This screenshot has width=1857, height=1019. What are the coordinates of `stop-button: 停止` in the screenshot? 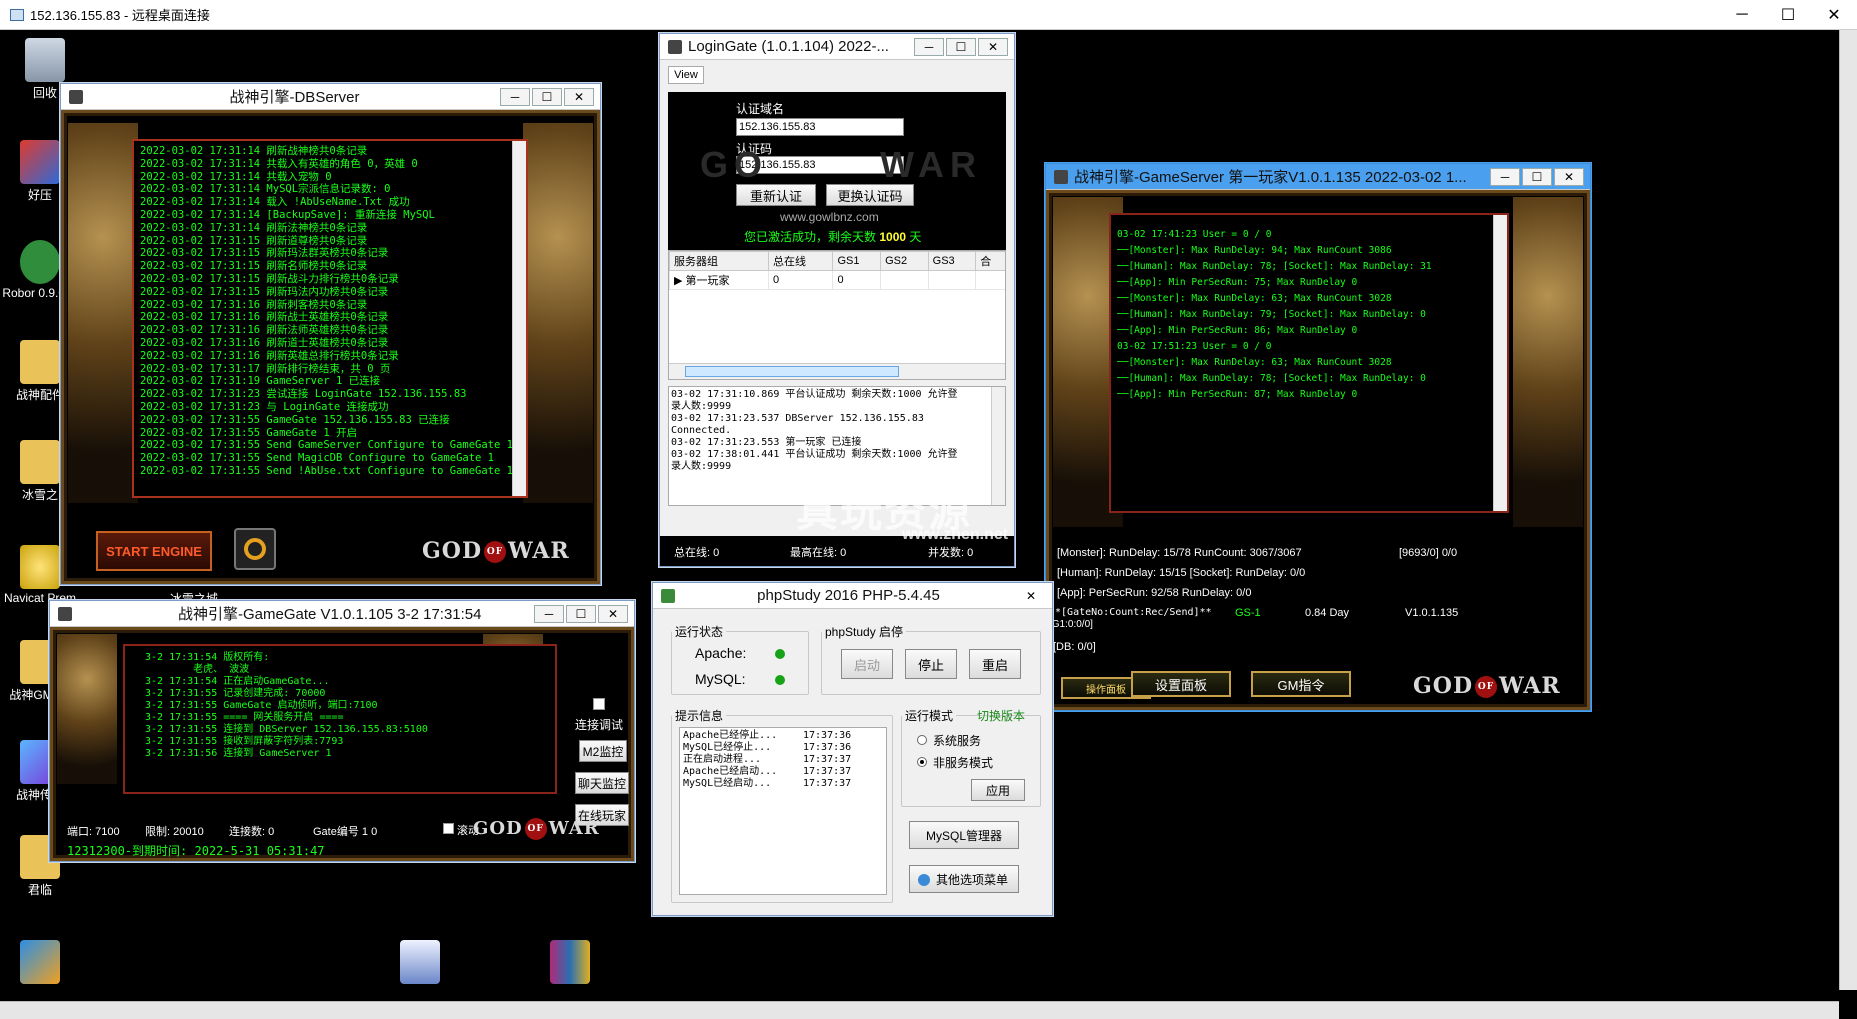 It's located at (931, 664).